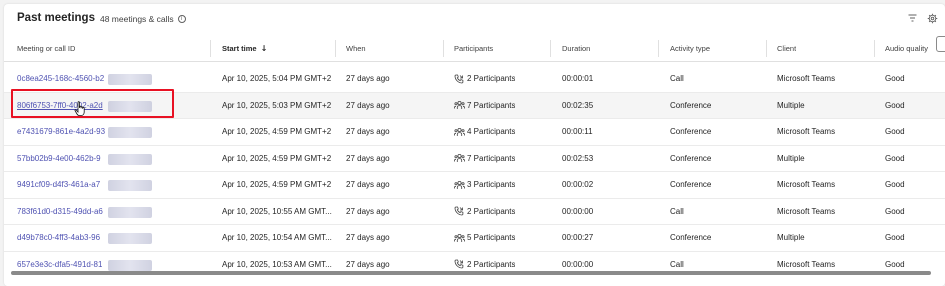  I want to click on highlight-box, so click(92, 103).